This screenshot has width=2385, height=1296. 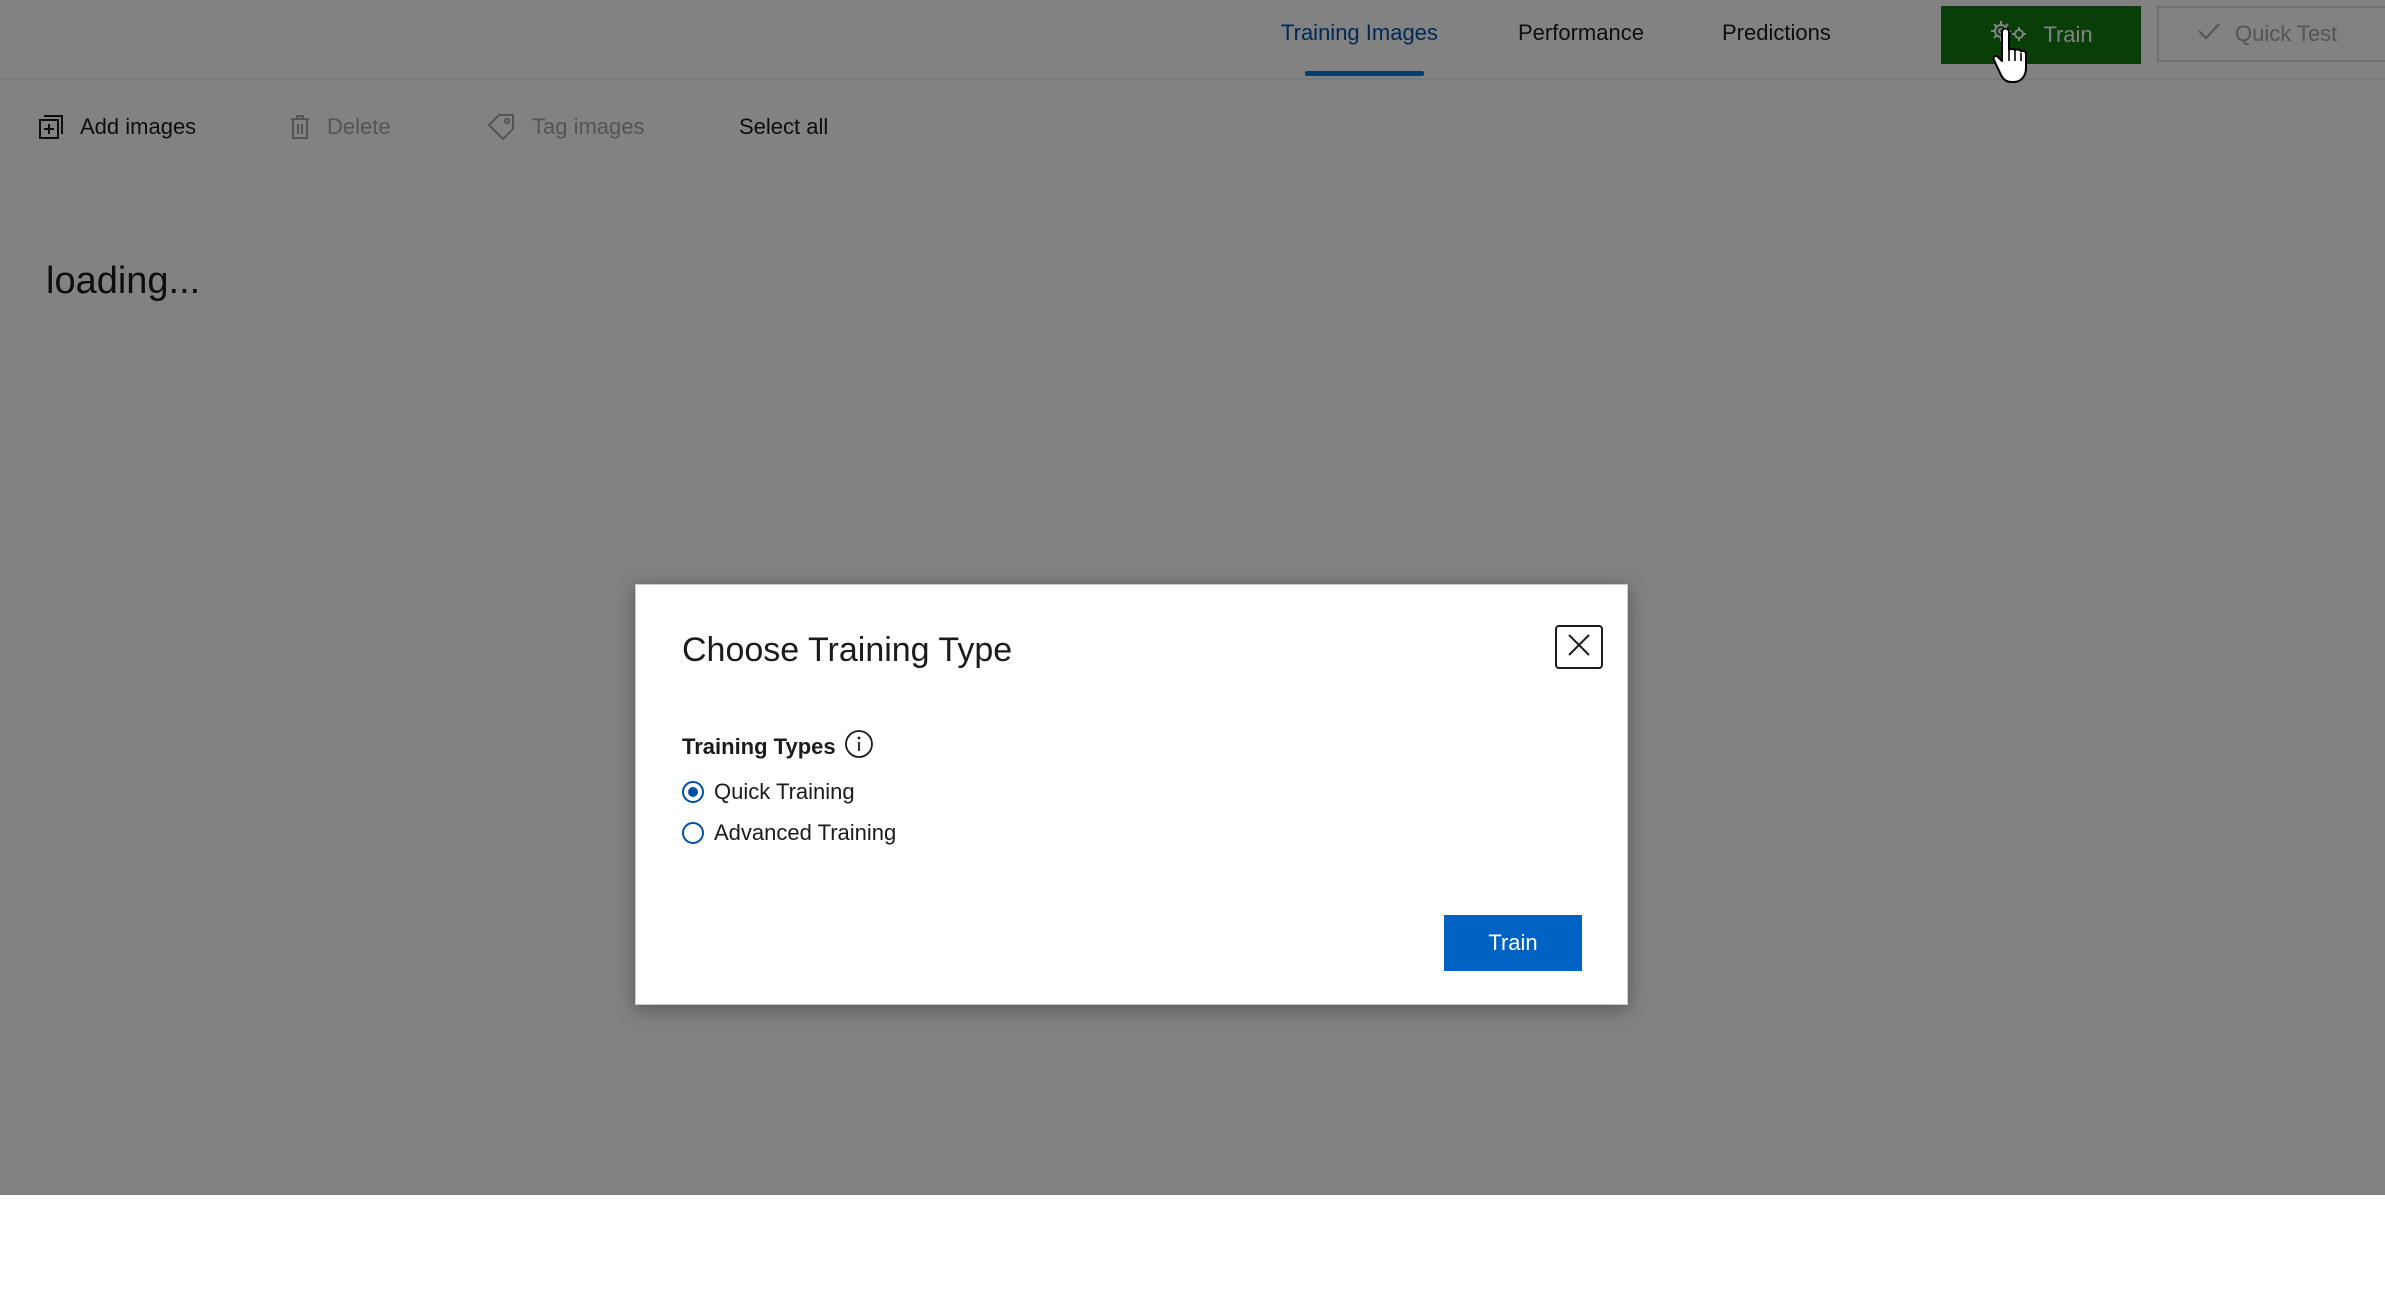 I want to click on info-icon, so click(x=859, y=747).